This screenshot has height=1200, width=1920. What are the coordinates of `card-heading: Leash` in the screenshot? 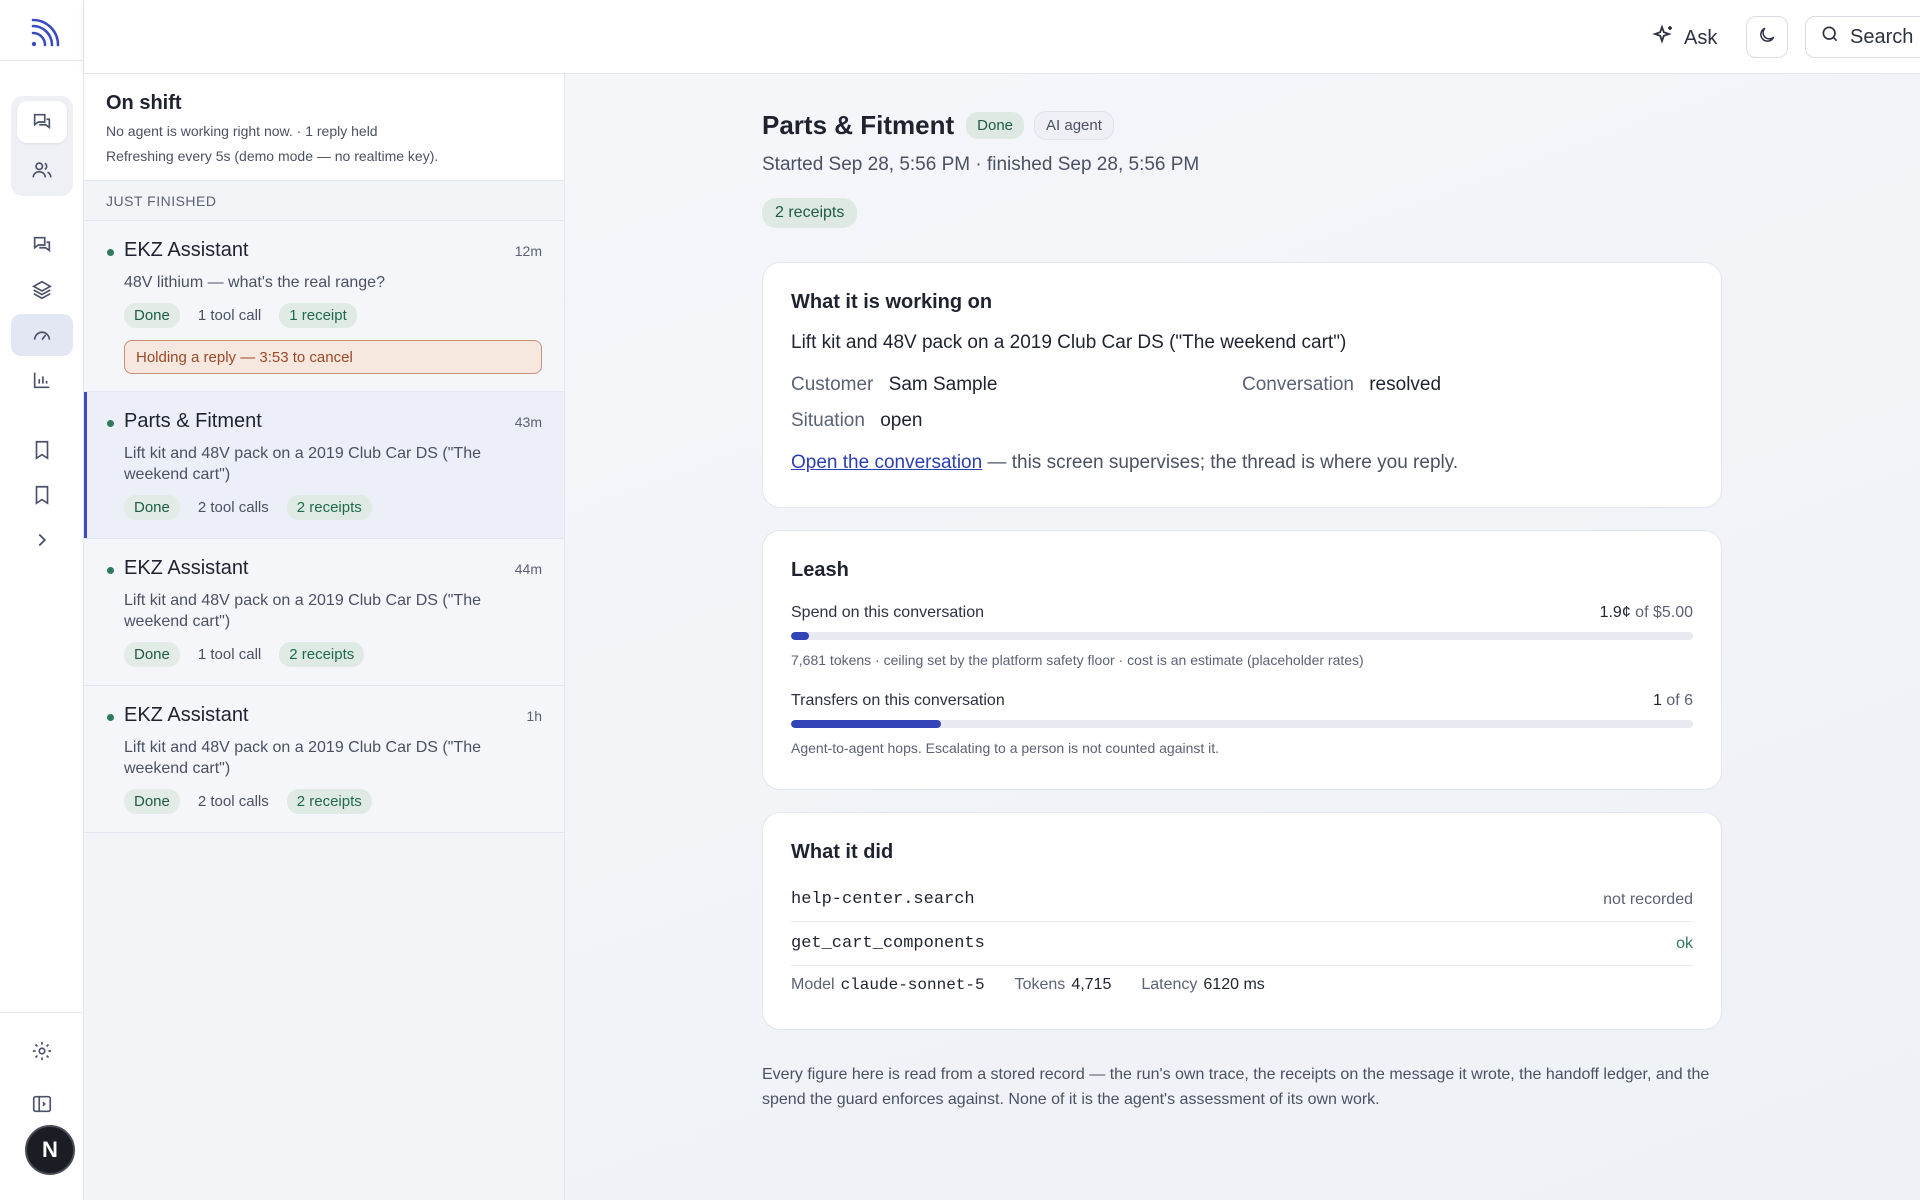 It's located at (820, 570).